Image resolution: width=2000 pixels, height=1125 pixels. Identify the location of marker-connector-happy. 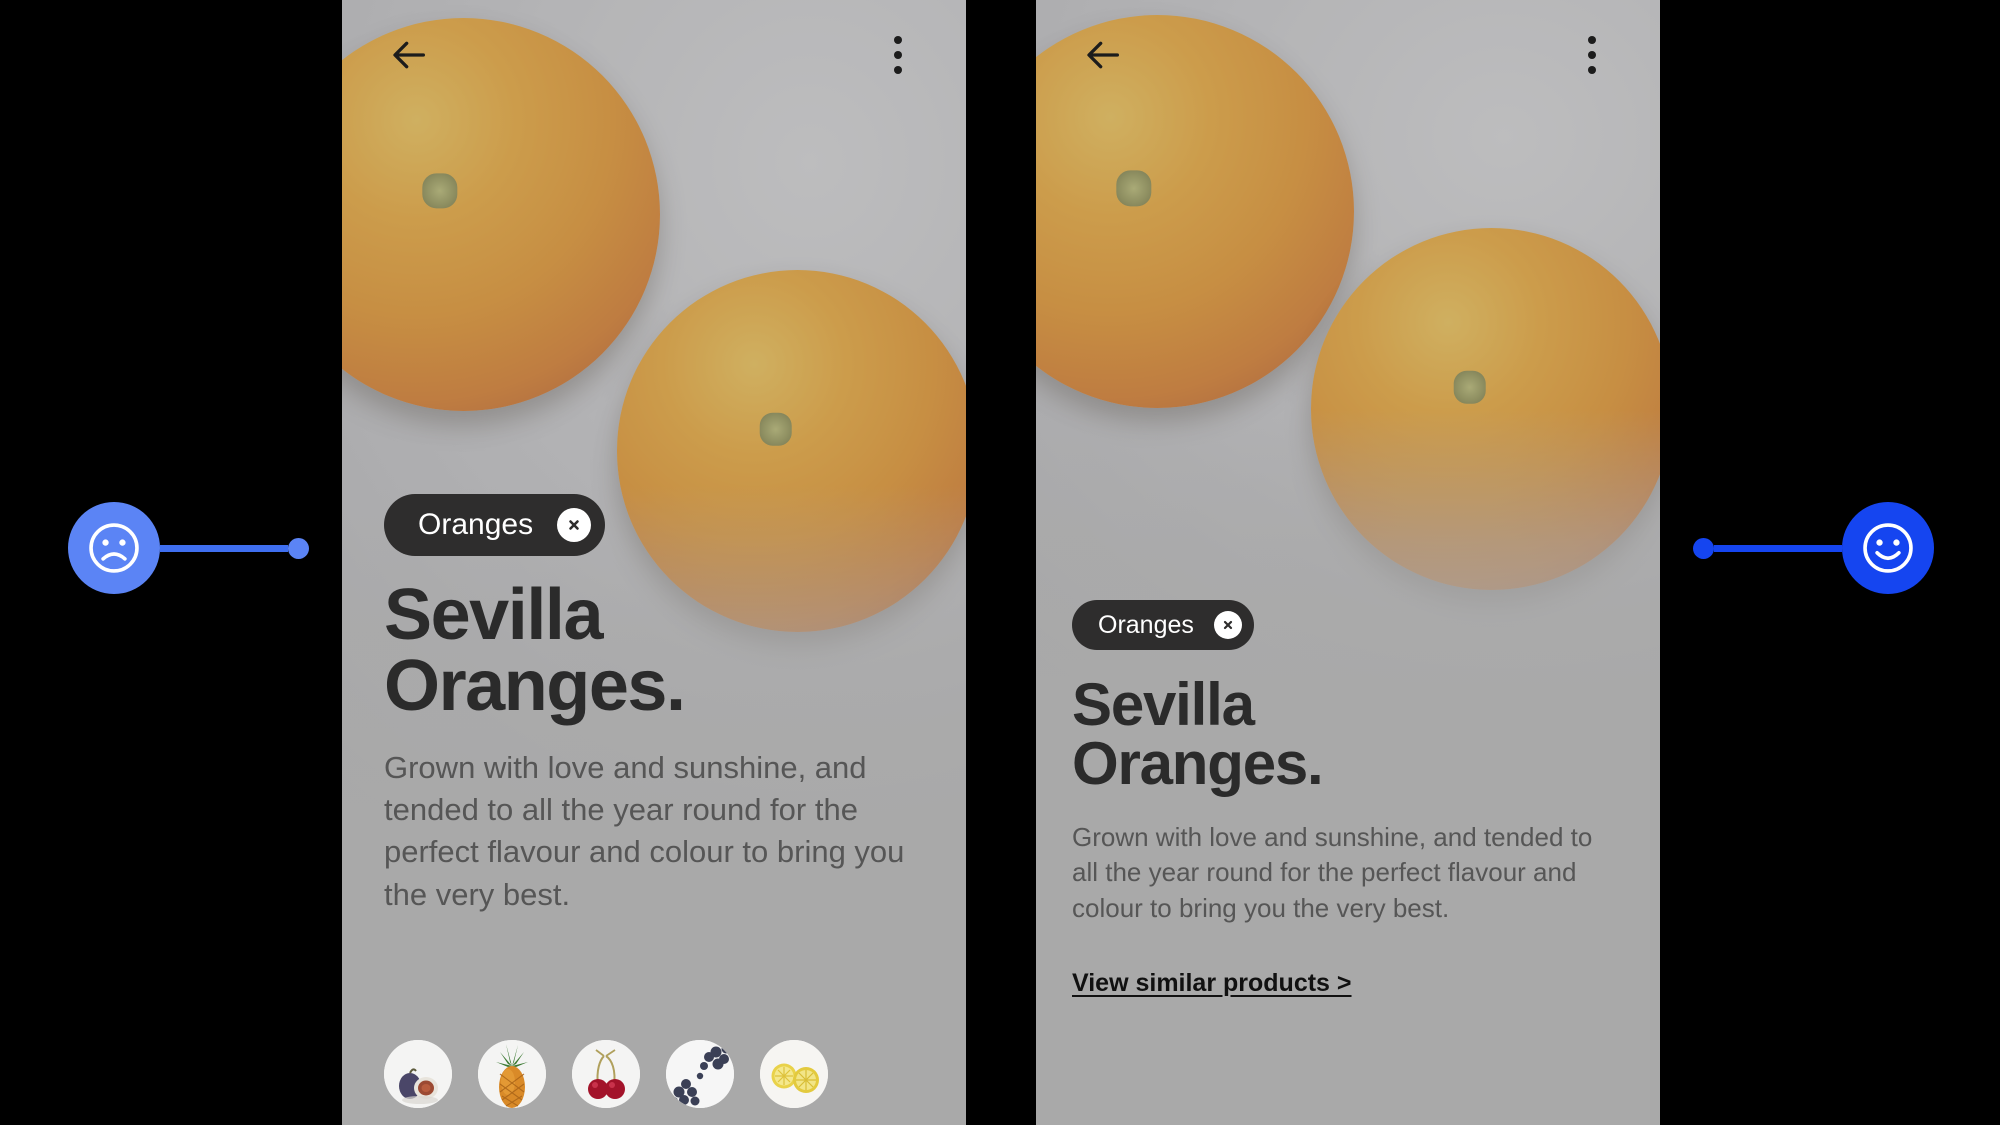
(1767, 548).